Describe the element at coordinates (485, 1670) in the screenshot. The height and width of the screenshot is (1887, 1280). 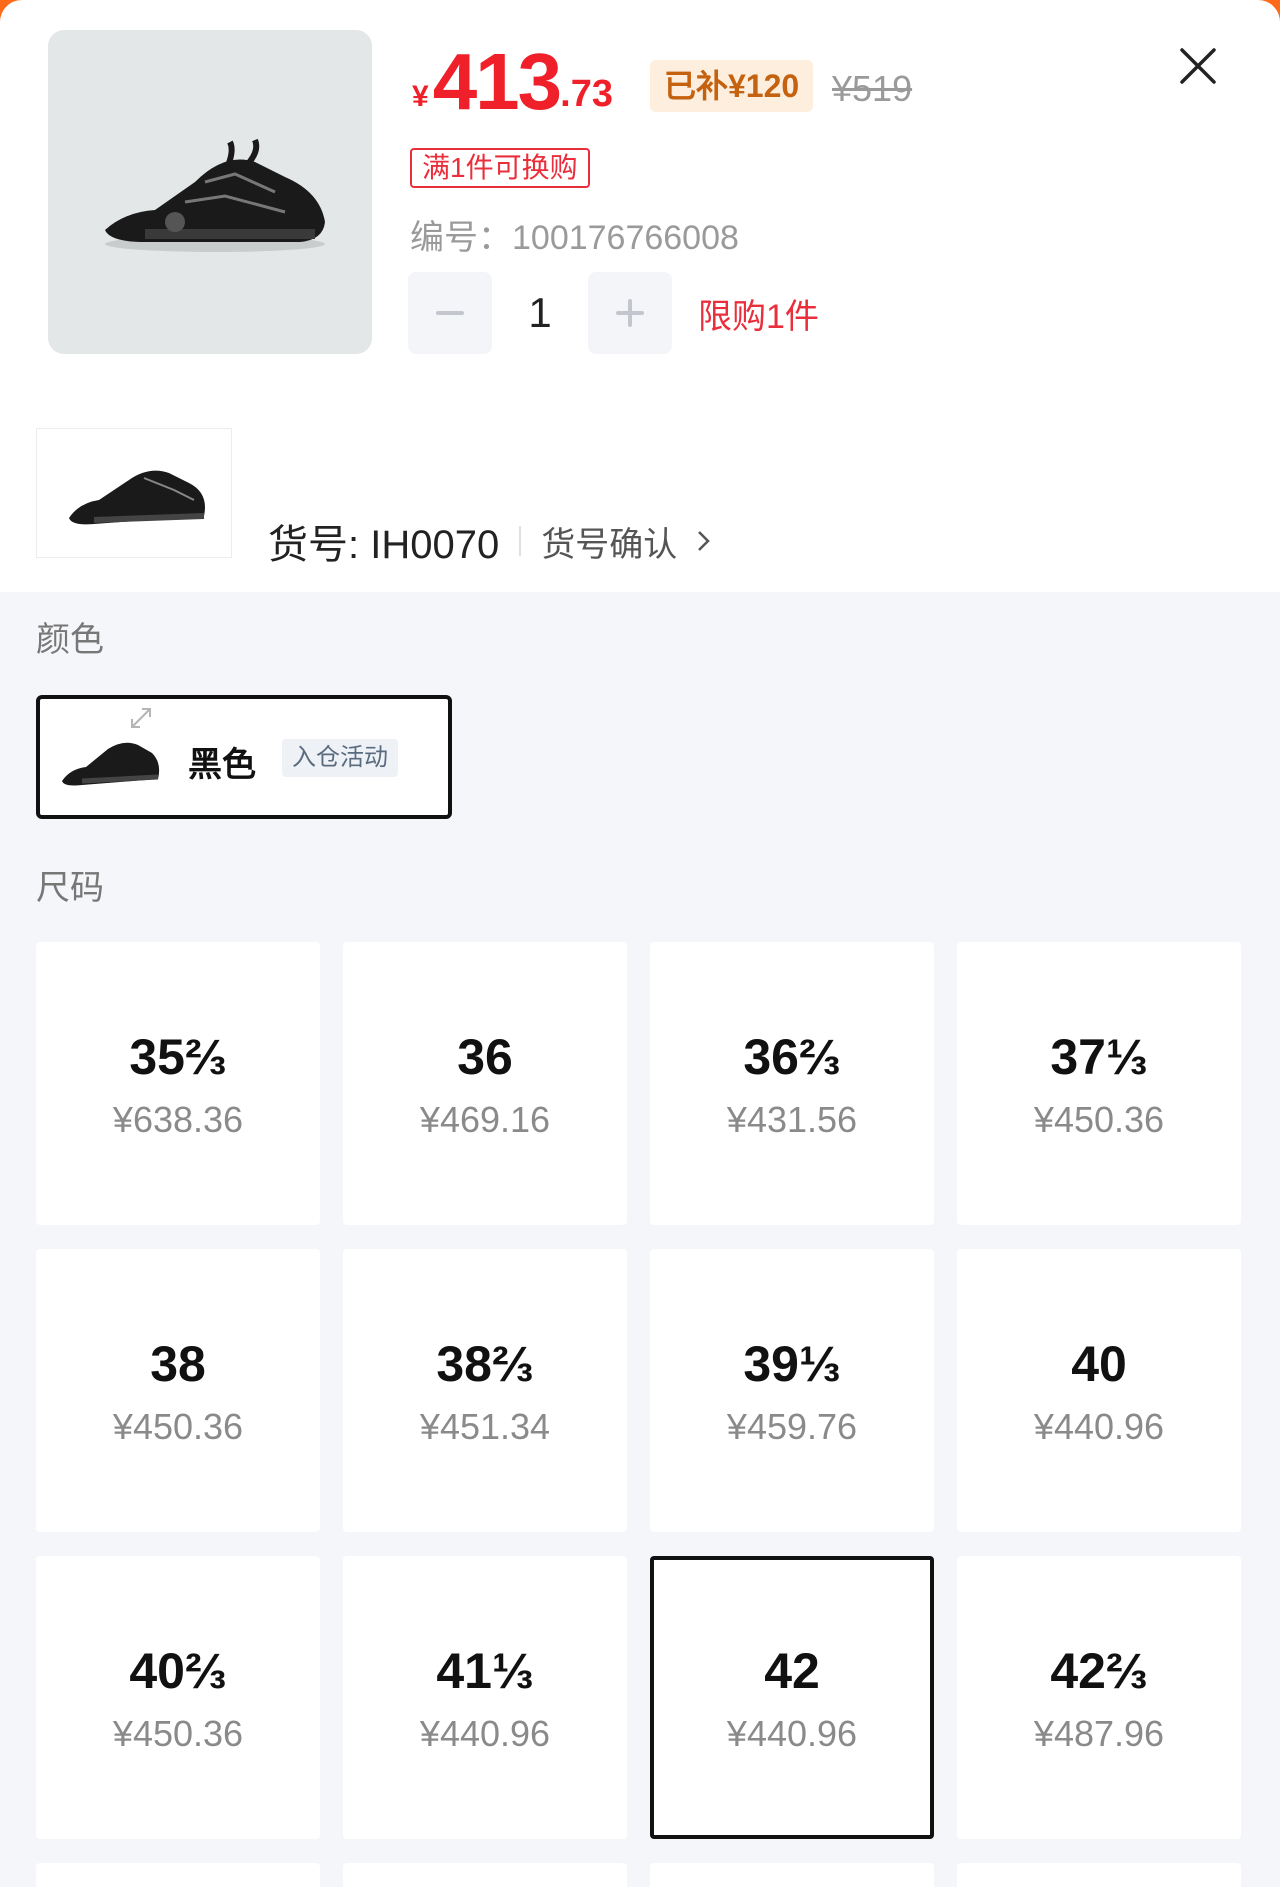
I see `size-label: 41⅓` at that location.